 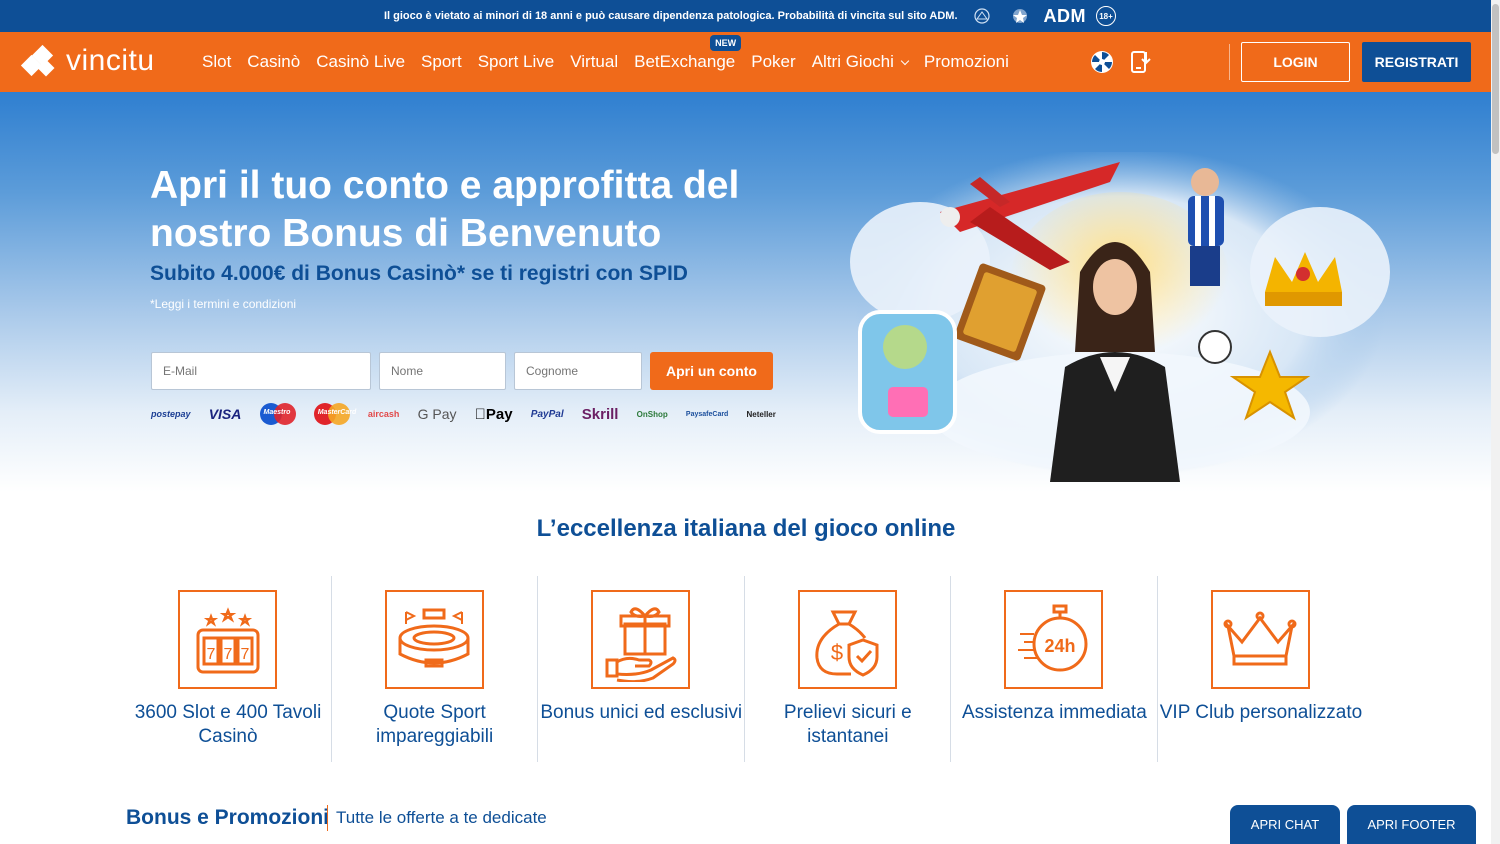 What do you see at coordinates (598, 414) in the screenshot?
I see `skrill-logo: Skrill` at bounding box center [598, 414].